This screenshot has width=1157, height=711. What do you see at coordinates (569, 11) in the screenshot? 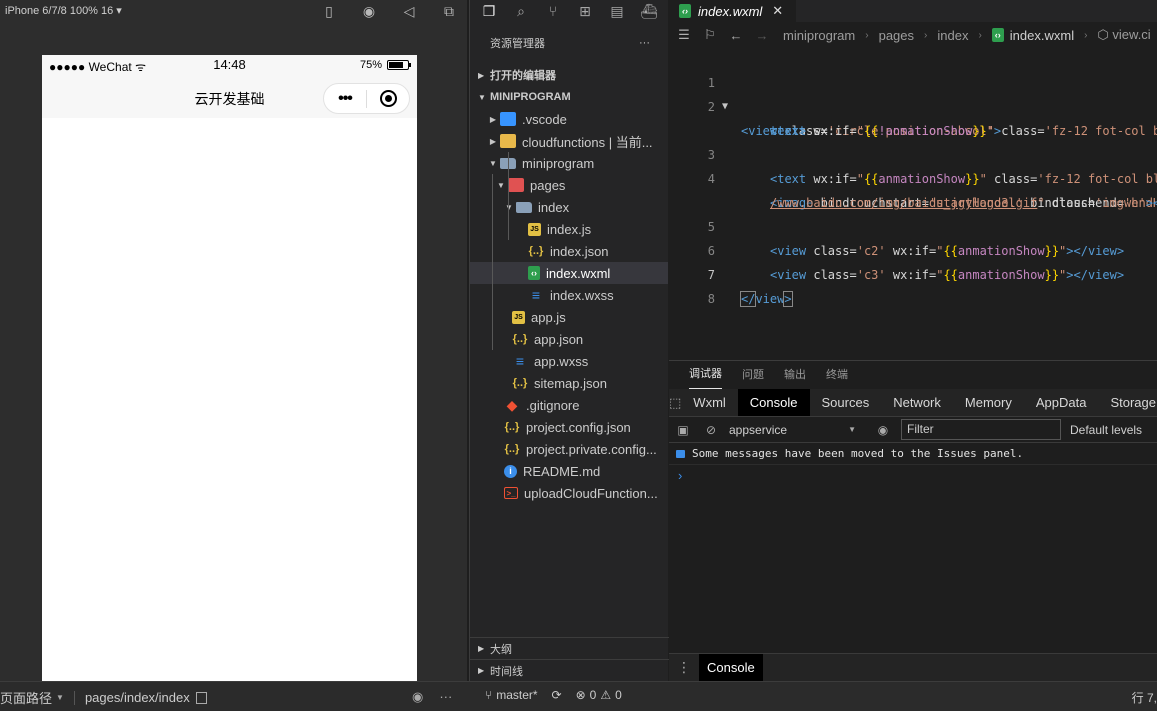
I see `activity-bar: ❐ ⌕ ⑂ ⊞ ▤ ⛴` at bounding box center [569, 11].